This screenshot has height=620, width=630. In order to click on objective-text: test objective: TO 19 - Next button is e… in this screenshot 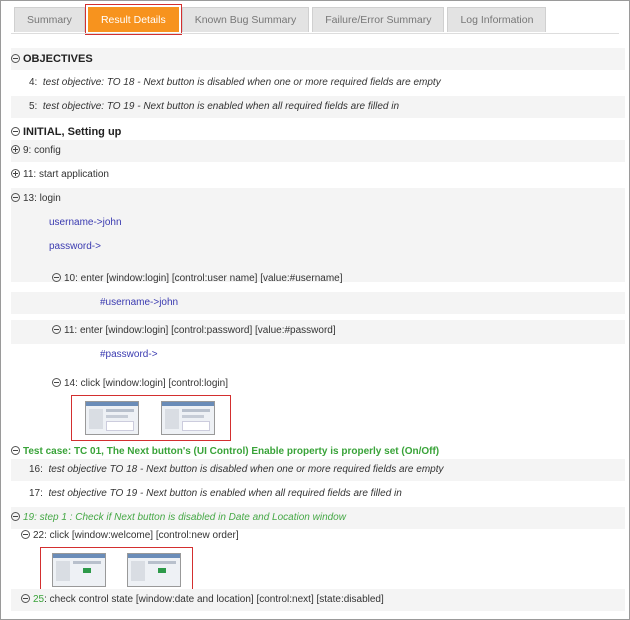, I will do `click(221, 106)`.